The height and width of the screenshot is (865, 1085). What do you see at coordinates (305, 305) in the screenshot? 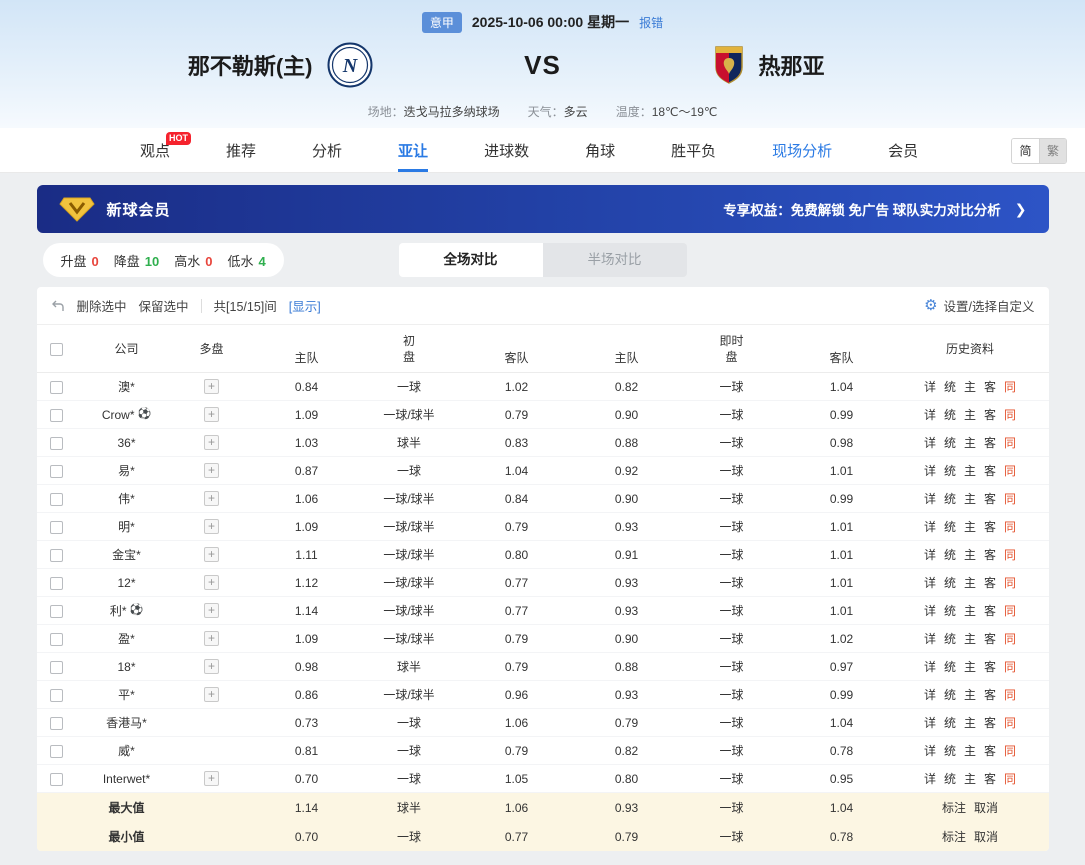
I see `show-link: [显示]` at bounding box center [305, 305].